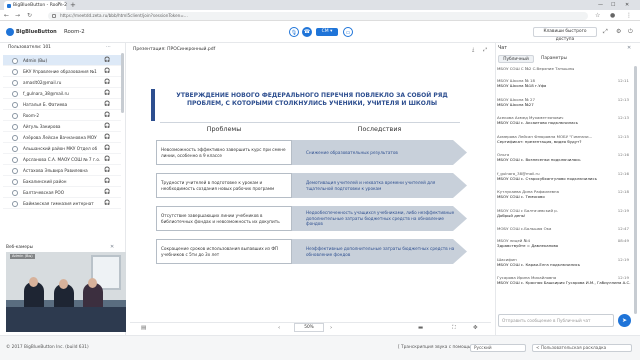  What do you see at coordinates (17, 15) in the screenshot?
I see `forward-icon: →` at bounding box center [17, 15].